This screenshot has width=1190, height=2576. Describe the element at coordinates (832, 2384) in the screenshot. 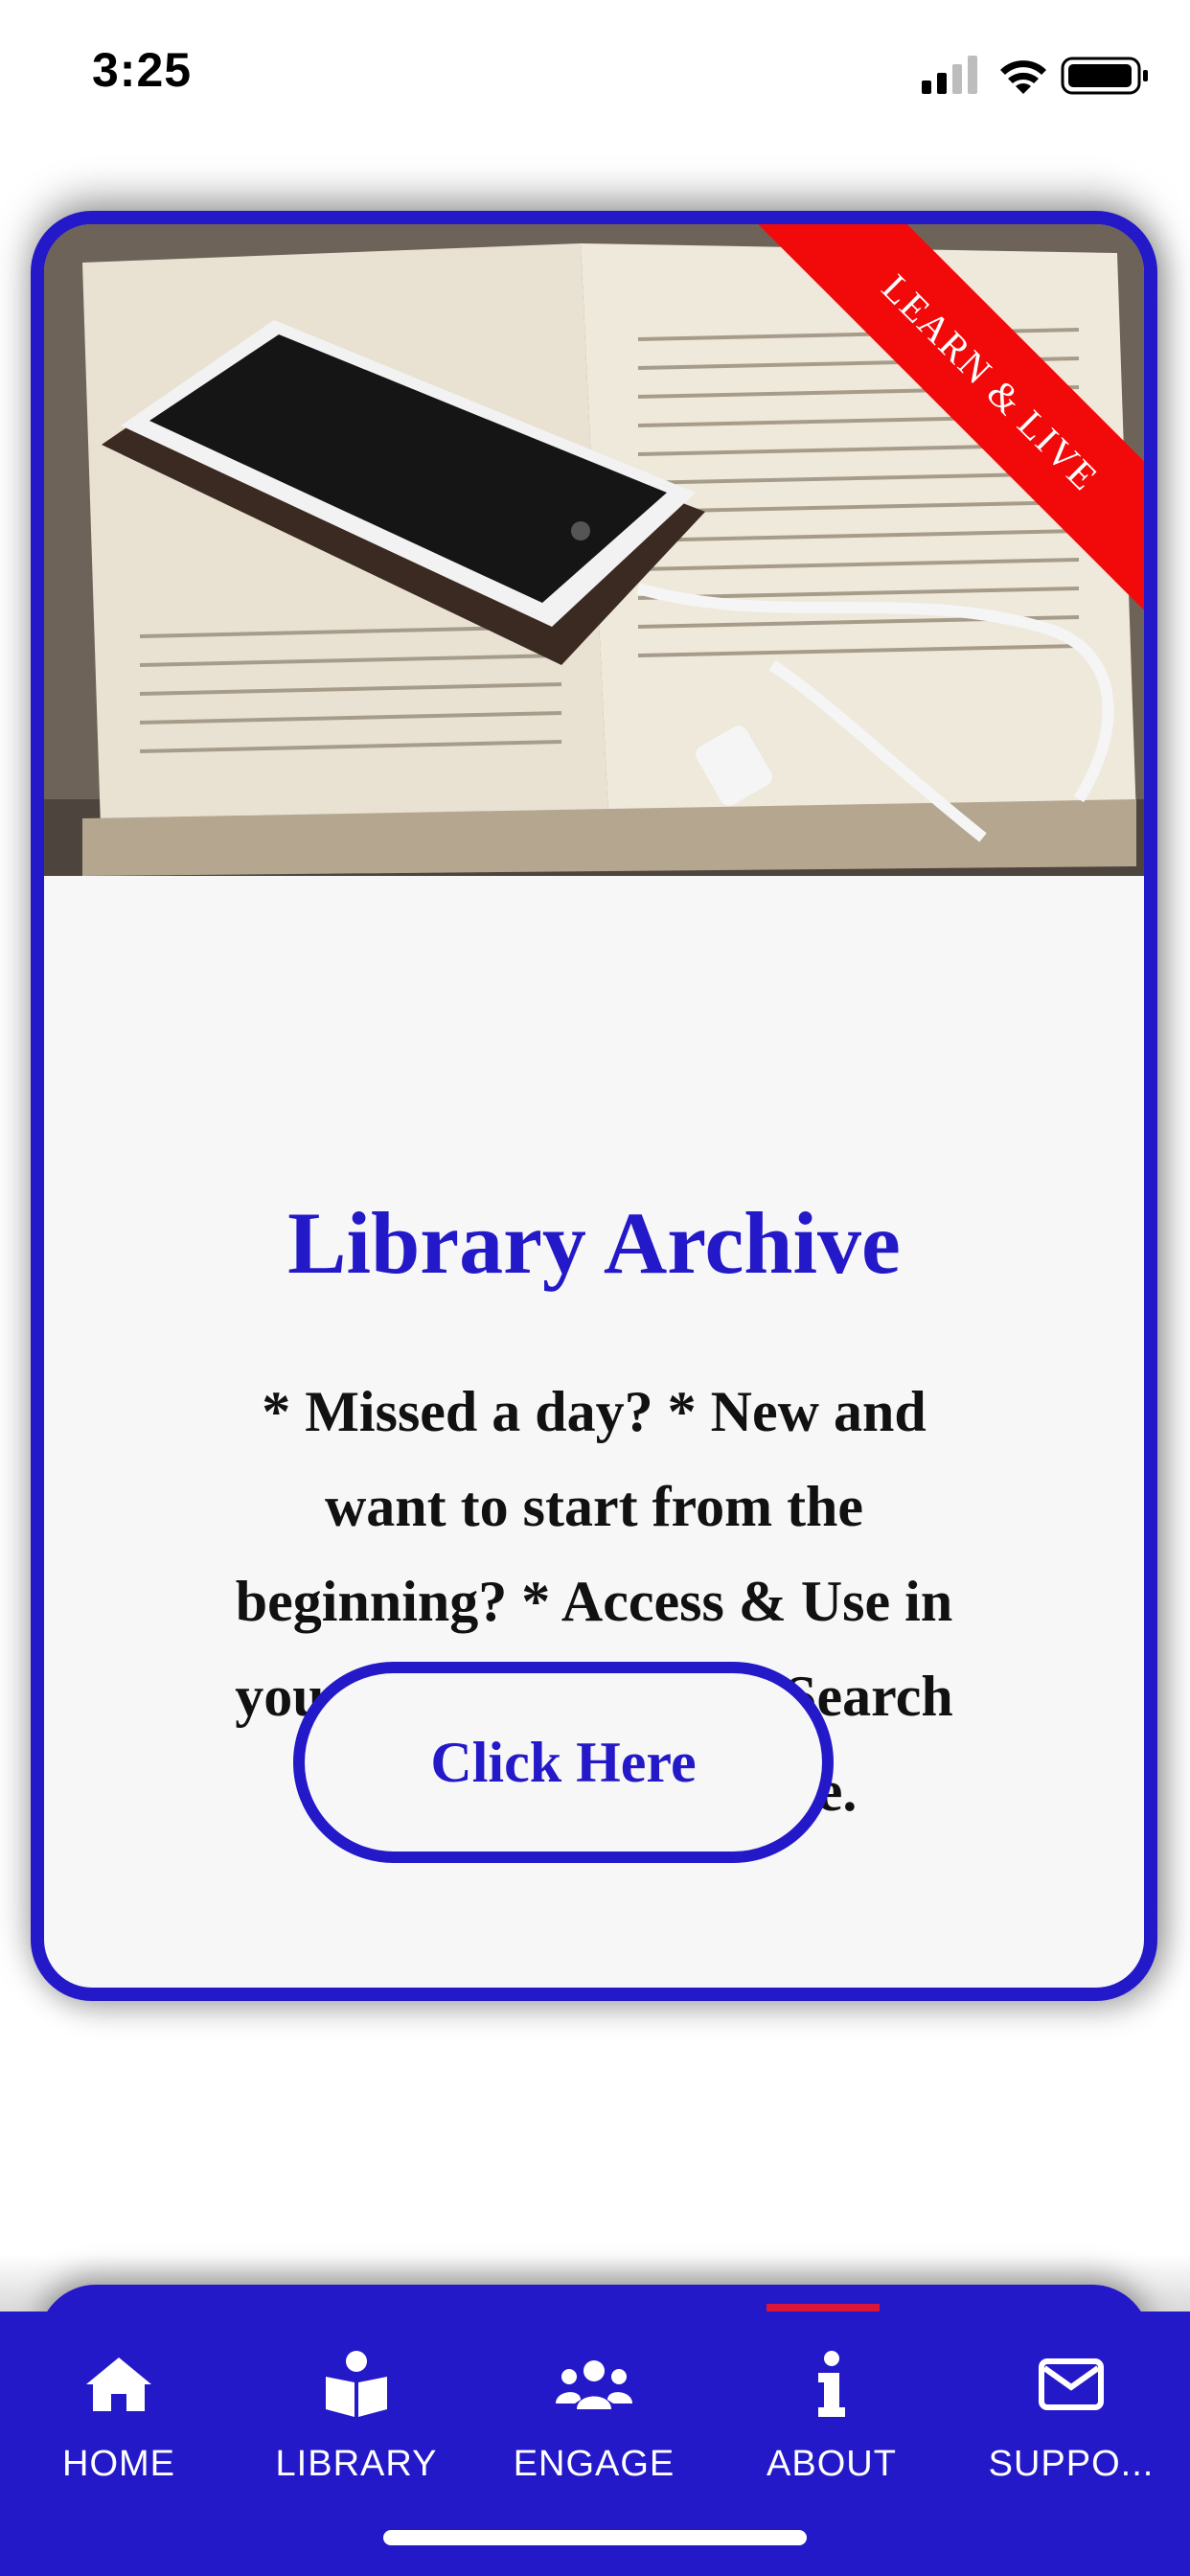

I see `info-icon` at that location.